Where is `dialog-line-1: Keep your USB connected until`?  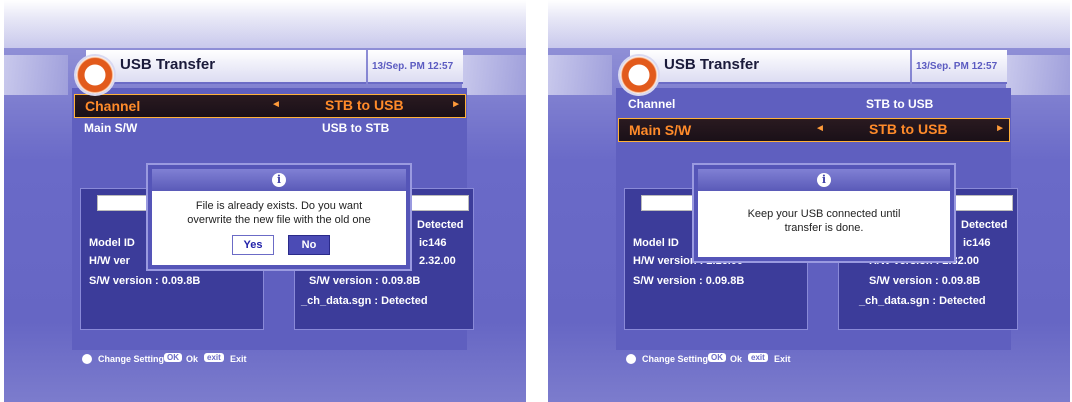 dialog-line-1: Keep your USB connected until is located at coordinates (824, 214).